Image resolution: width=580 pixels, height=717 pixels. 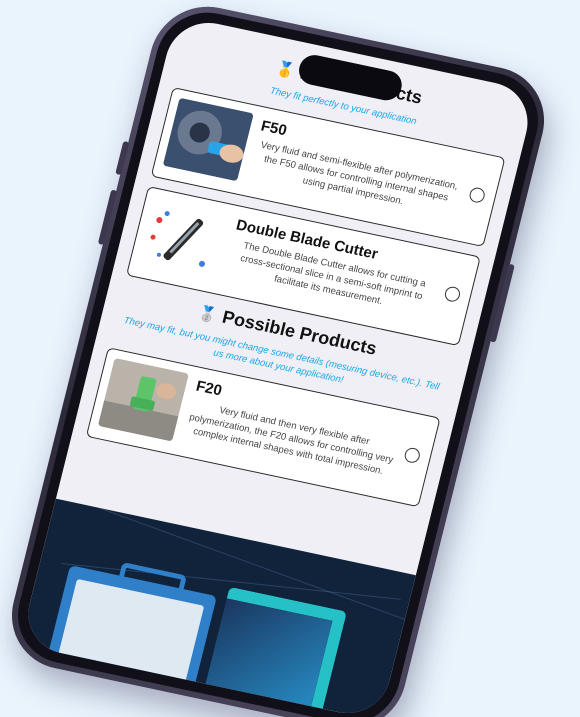 I want to click on gold-medal-icon: 🥇, so click(x=285, y=70).